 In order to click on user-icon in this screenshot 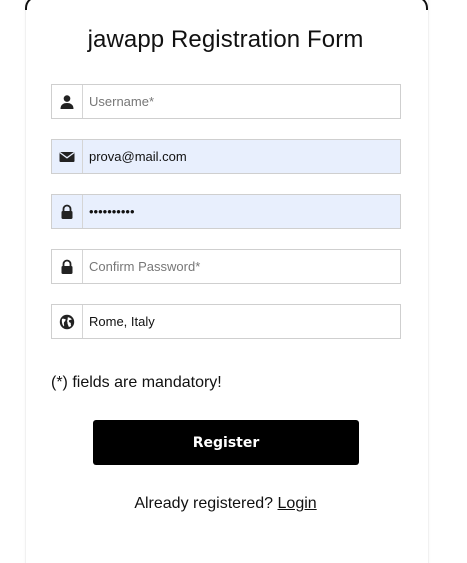, I will do `click(67, 101)`.